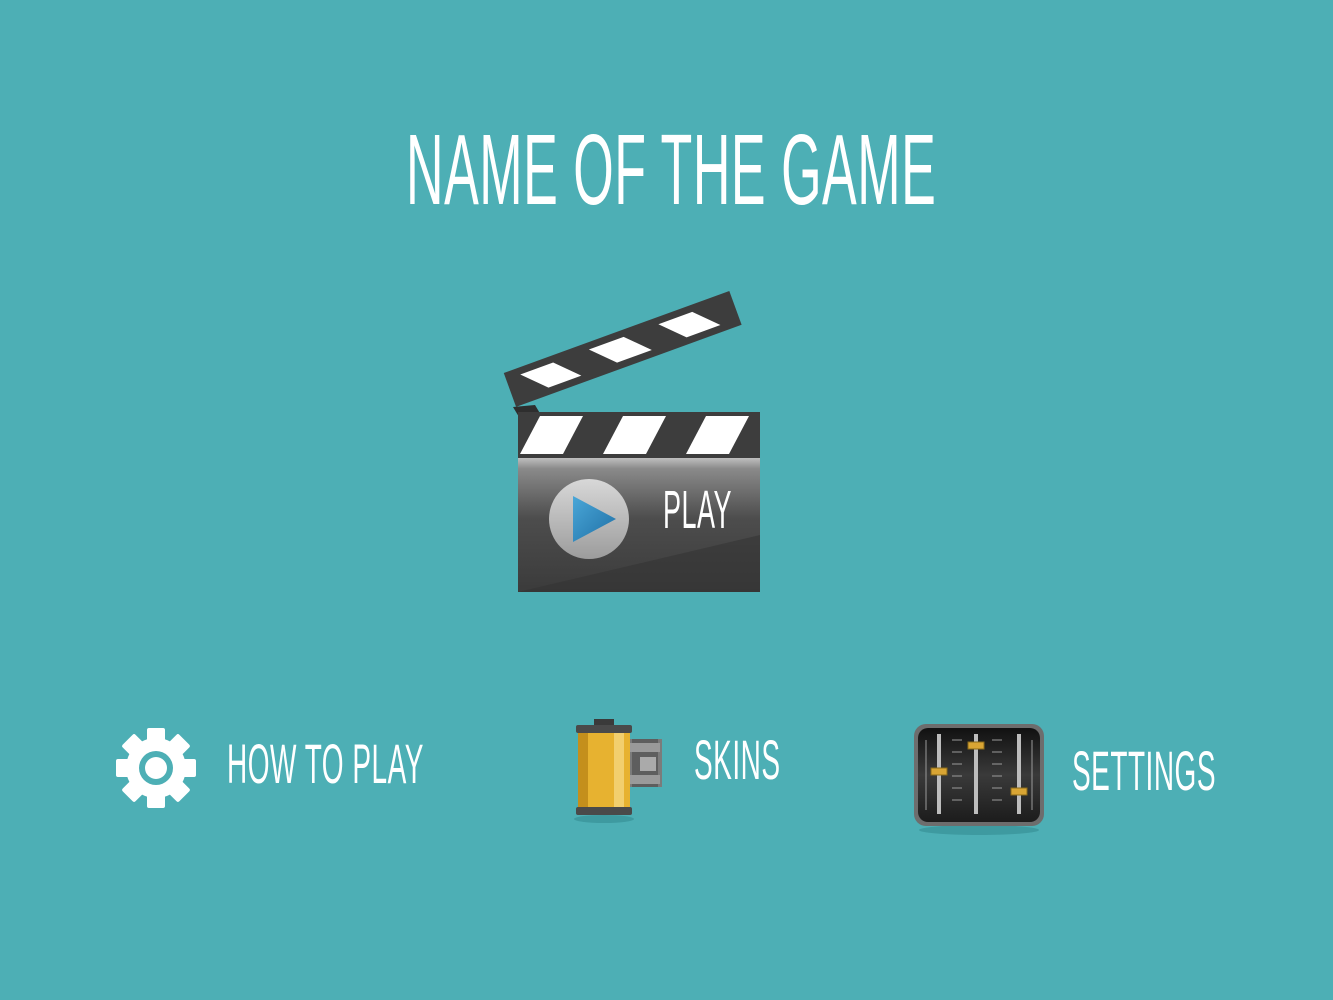 Image resolution: width=1333 pixels, height=1000 pixels. I want to click on film-roll-icon, so click(618, 771).